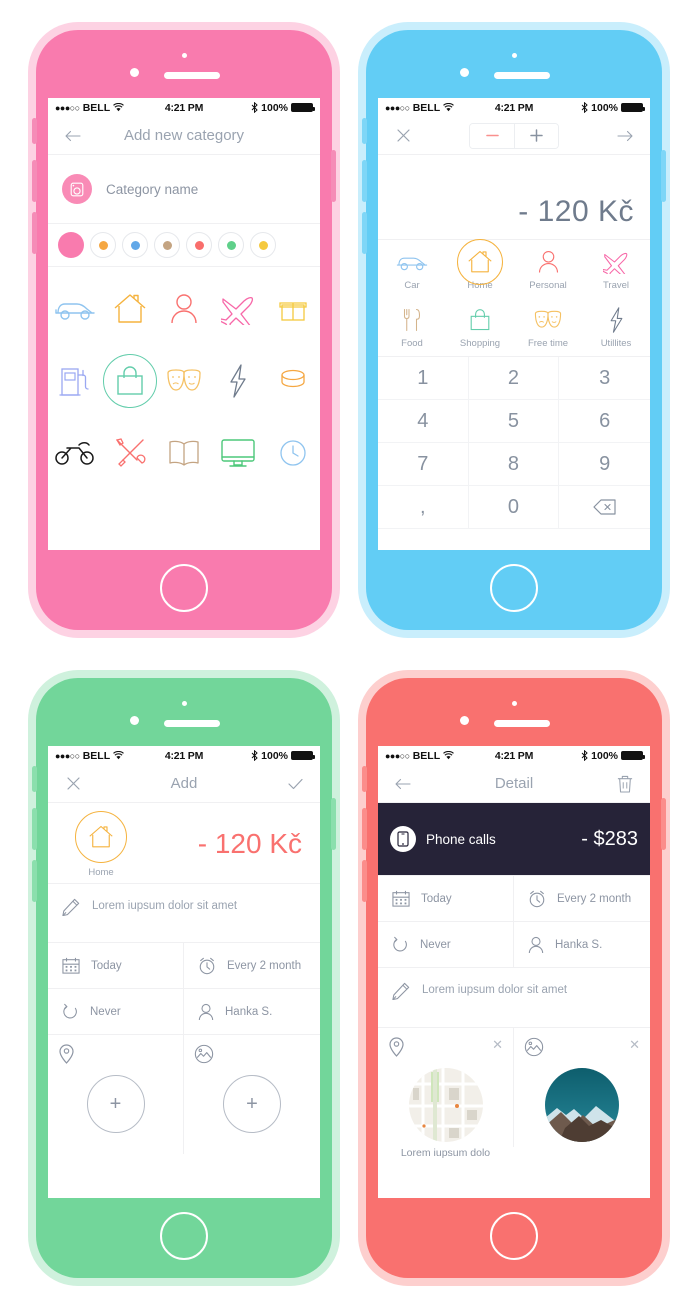 The height and width of the screenshot is (1303, 680). What do you see at coordinates (164, 905) in the screenshot?
I see `note-input: Lorem iupsum dolor sit amet` at bounding box center [164, 905].